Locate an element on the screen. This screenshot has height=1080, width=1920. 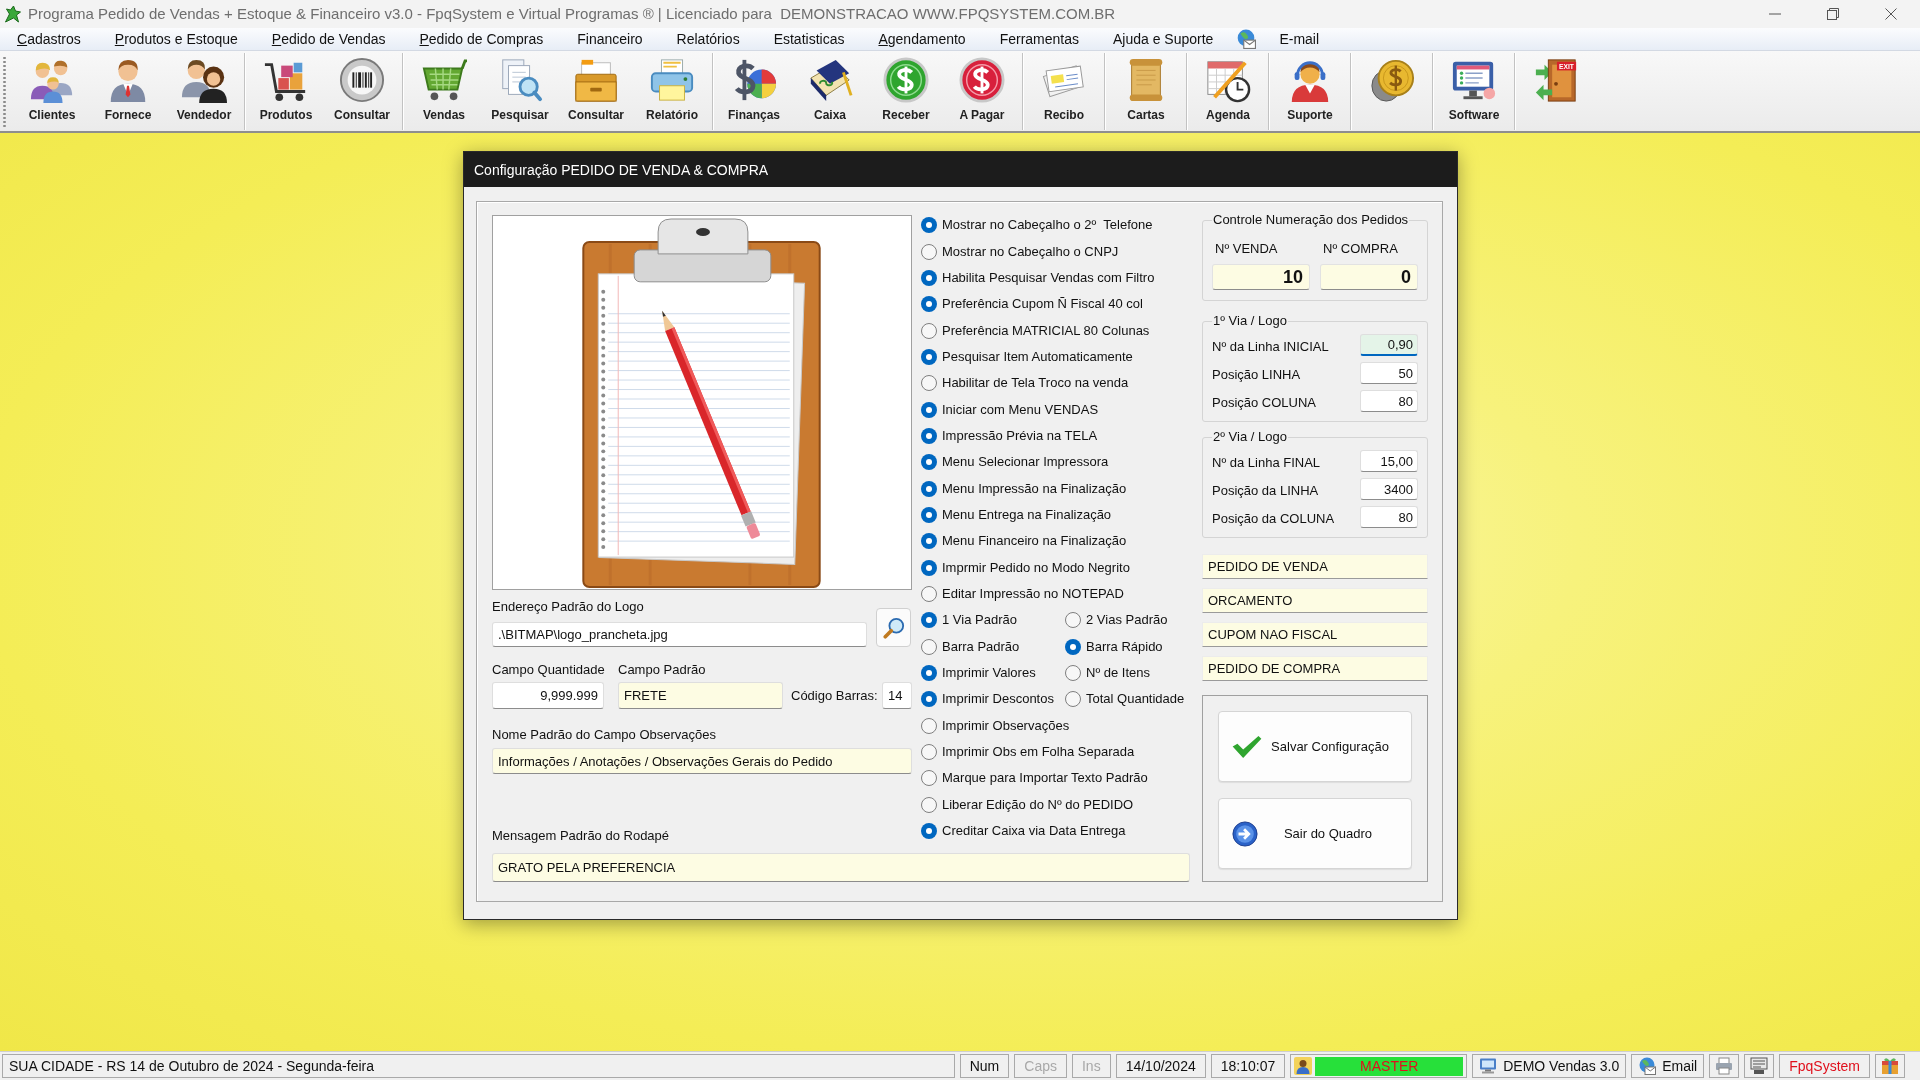
toolbar-button: Cartas is located at coordinates (1146, 92).